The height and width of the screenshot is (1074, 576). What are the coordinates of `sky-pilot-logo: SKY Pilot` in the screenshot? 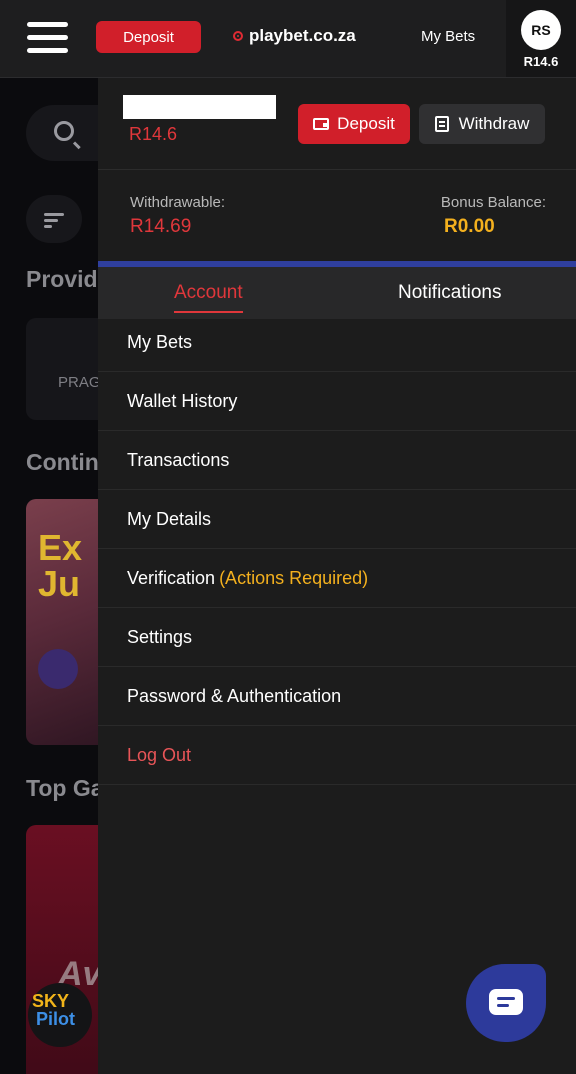 It's located at (60, 1015).